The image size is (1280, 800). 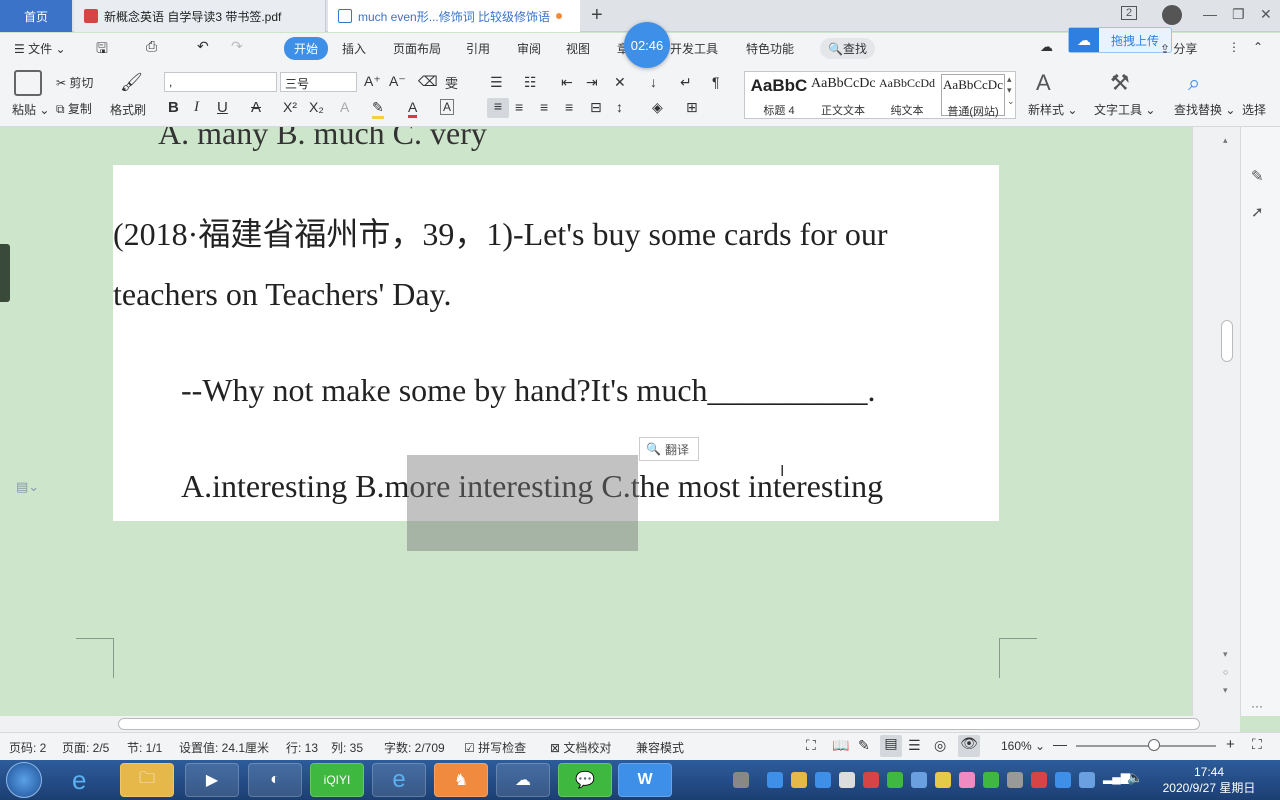 What do you see at coordinates (85, 747) in the screenshot?
I see `status-pages: 页面: 2/5` at bounding box center [85, 747].